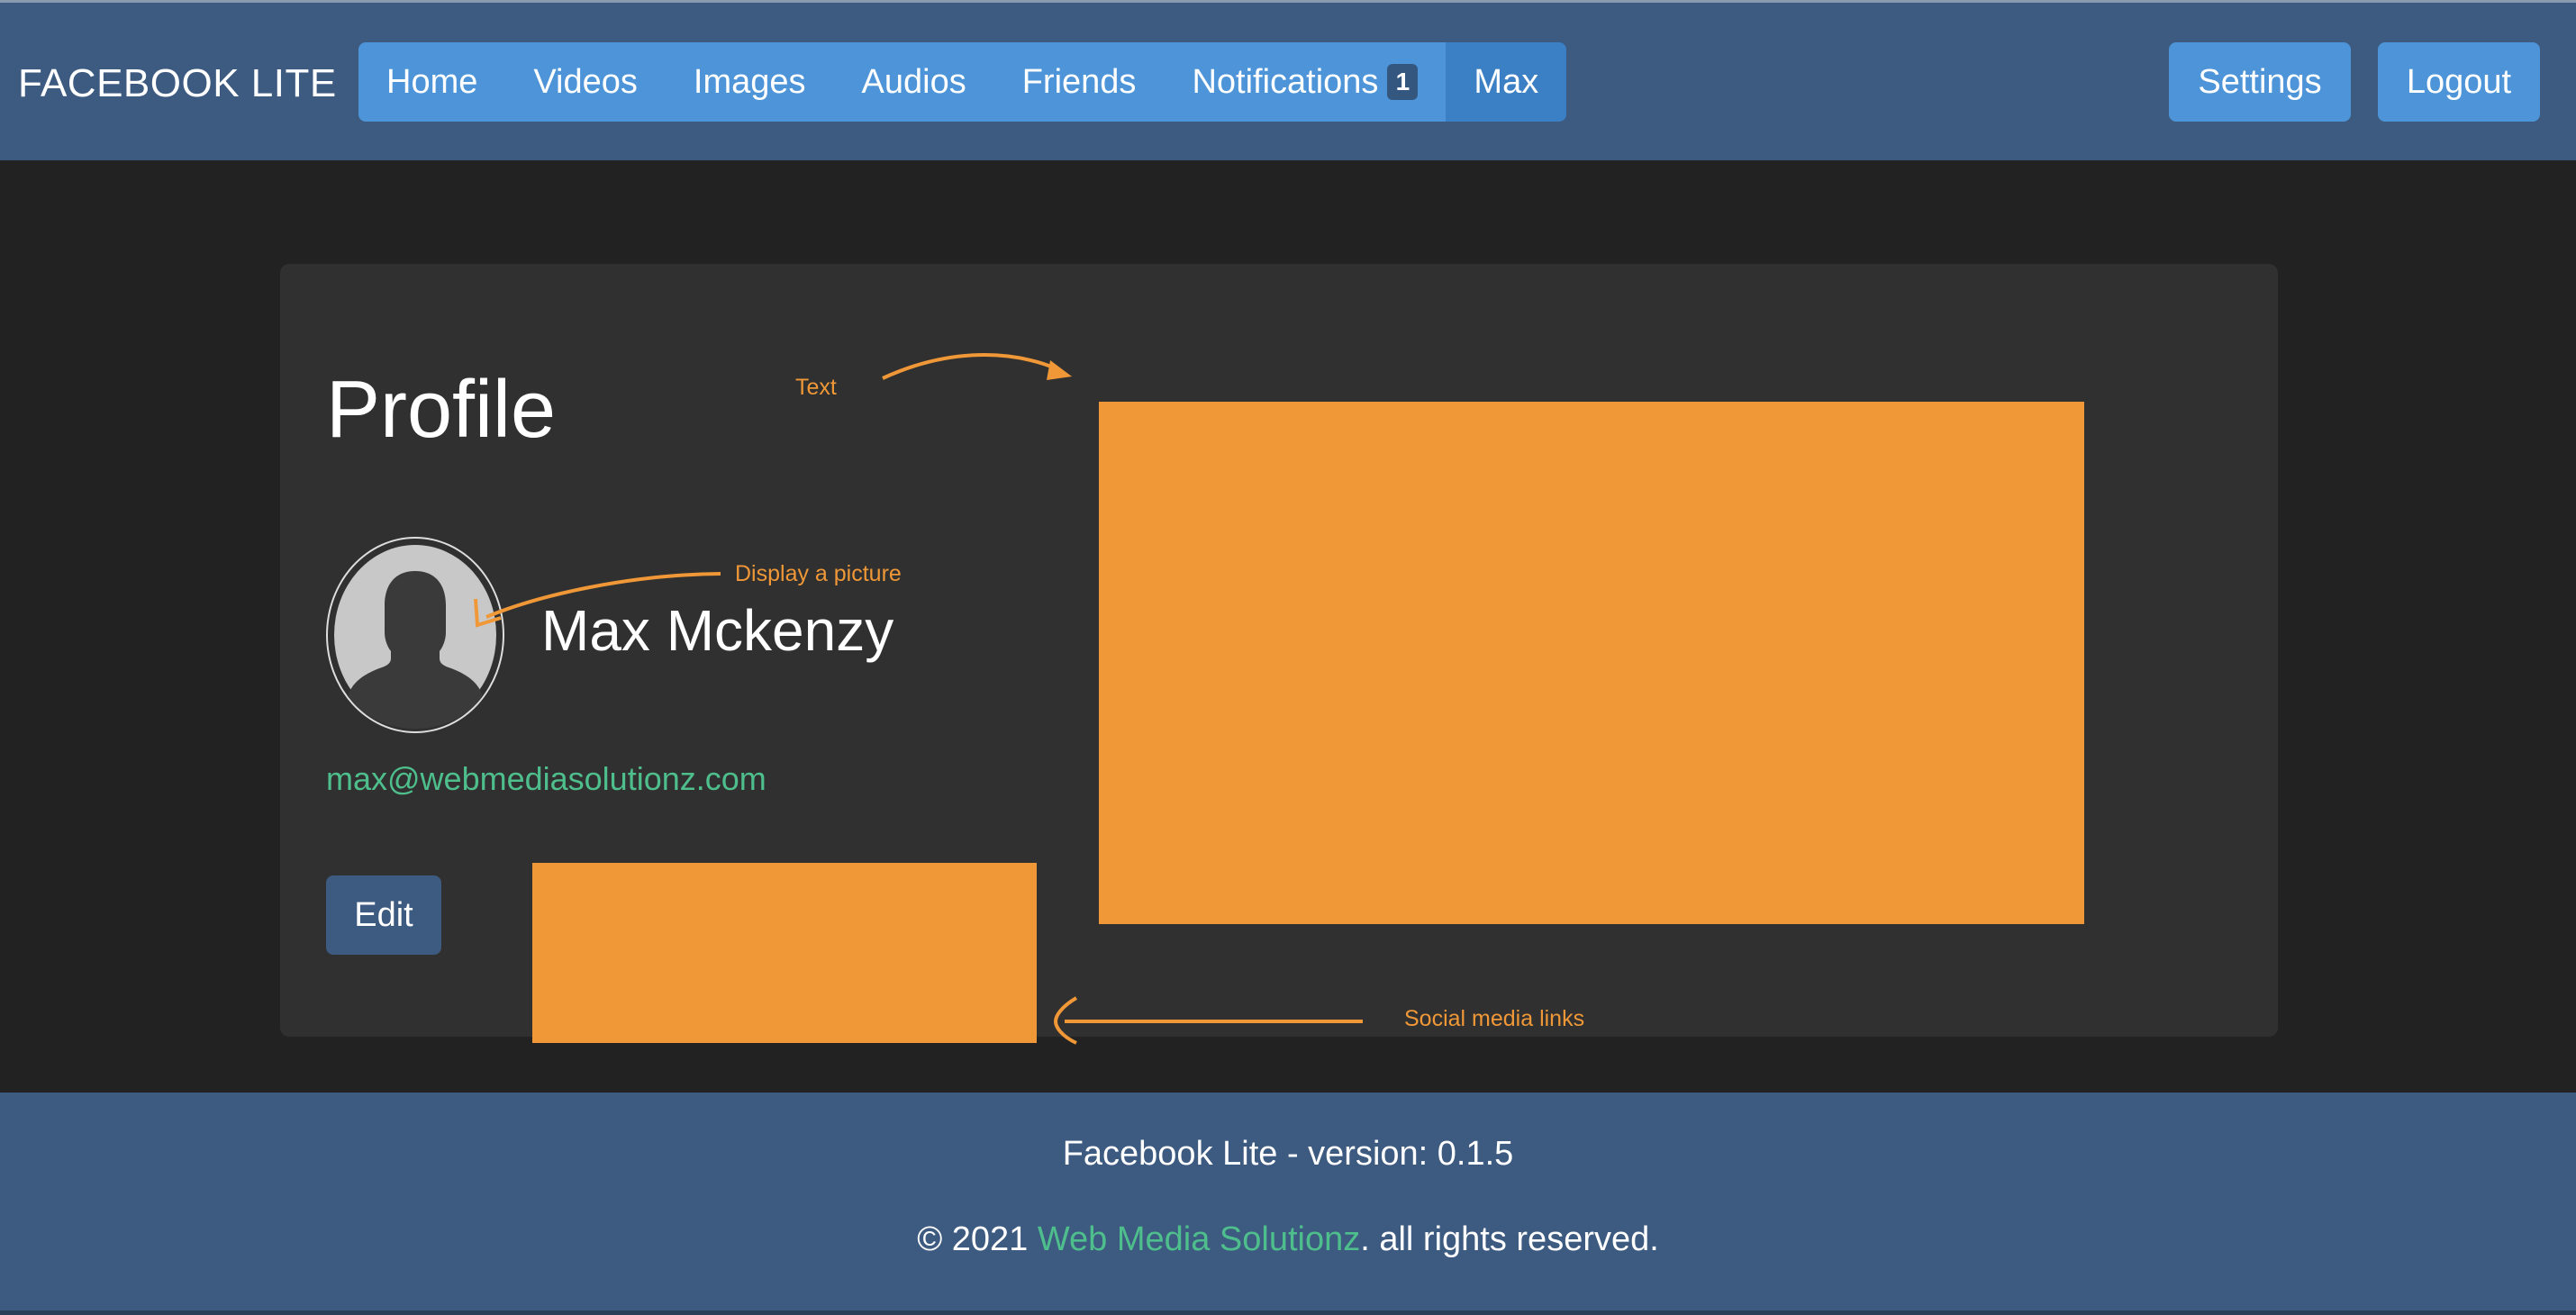 This screenshot has height=1315, width=2576. What do you see at coordinates (1288, 1154) in the screenshot?
I see `footer-version: Facebook Lite - version: 0.1.5` at bounding box center [1288, 1154].